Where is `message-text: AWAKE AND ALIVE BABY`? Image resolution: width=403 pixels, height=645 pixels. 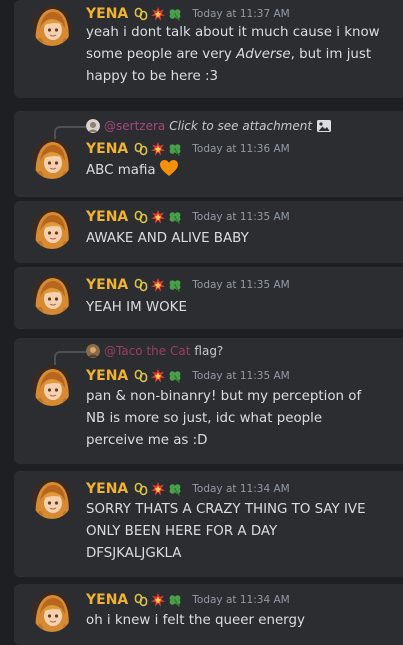
message-text: AWAKE AND ALIVE BABY is located at coordinates (167, 238).